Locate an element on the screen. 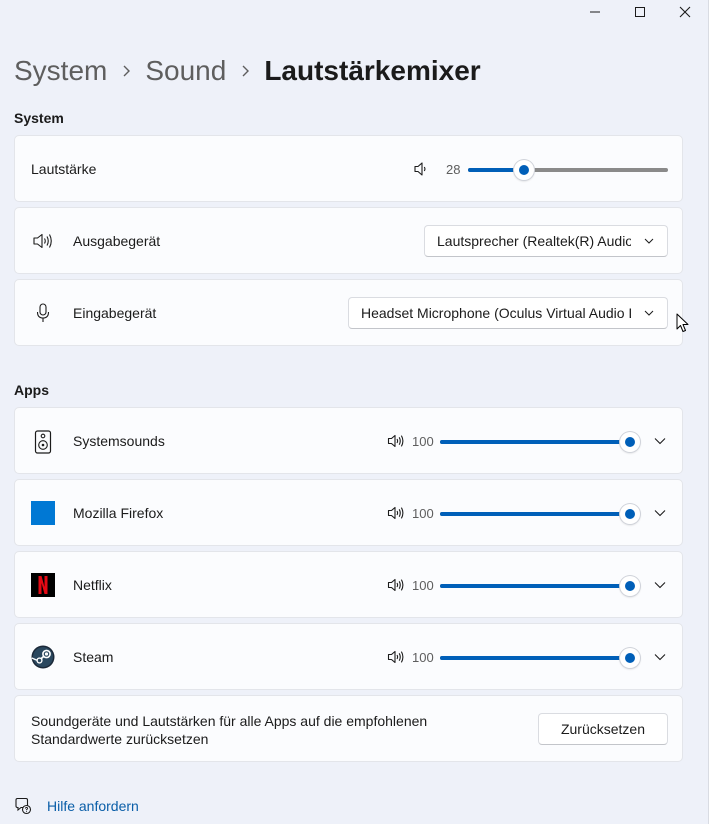 Image resolution: width=715 pixels, height=824 pixels. close-button is located at coordinates (685, 12).